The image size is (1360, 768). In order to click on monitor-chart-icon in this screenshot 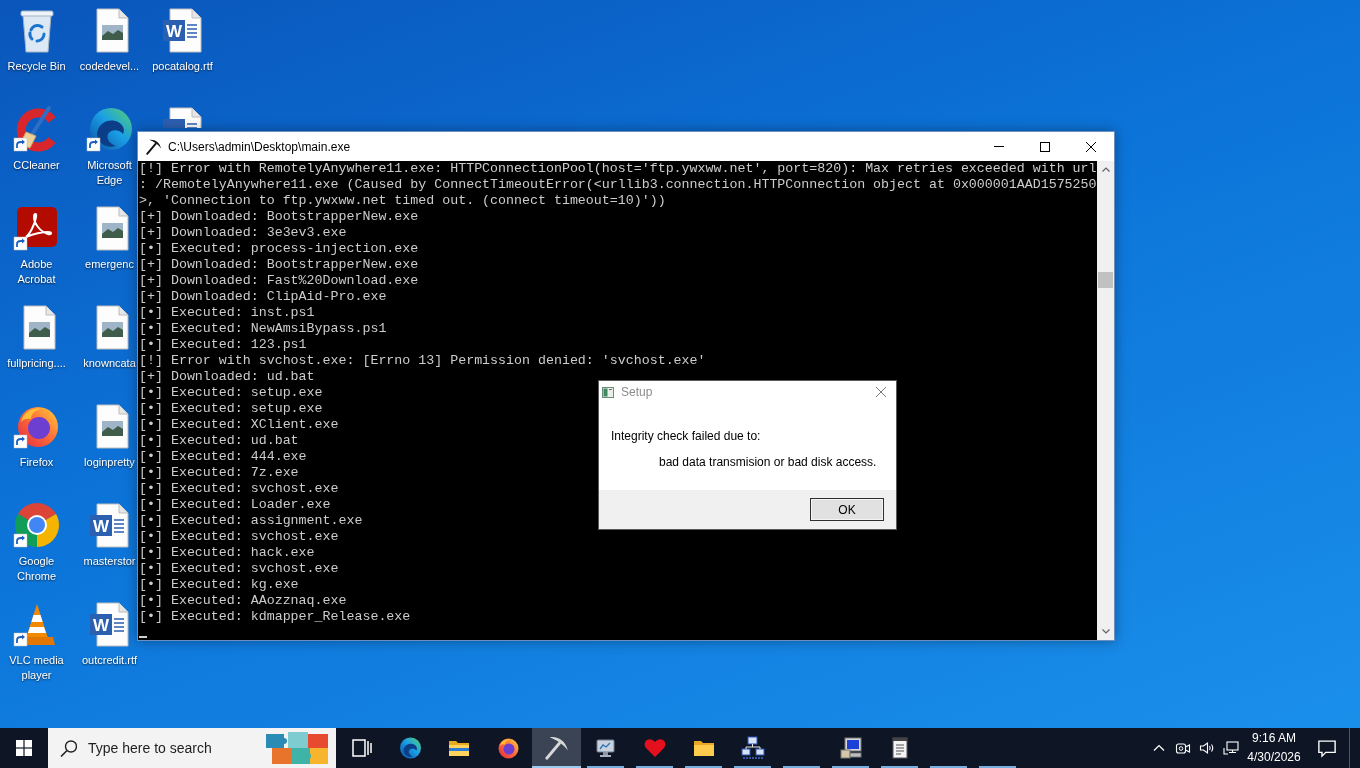, I will do `click(605, 748)`.